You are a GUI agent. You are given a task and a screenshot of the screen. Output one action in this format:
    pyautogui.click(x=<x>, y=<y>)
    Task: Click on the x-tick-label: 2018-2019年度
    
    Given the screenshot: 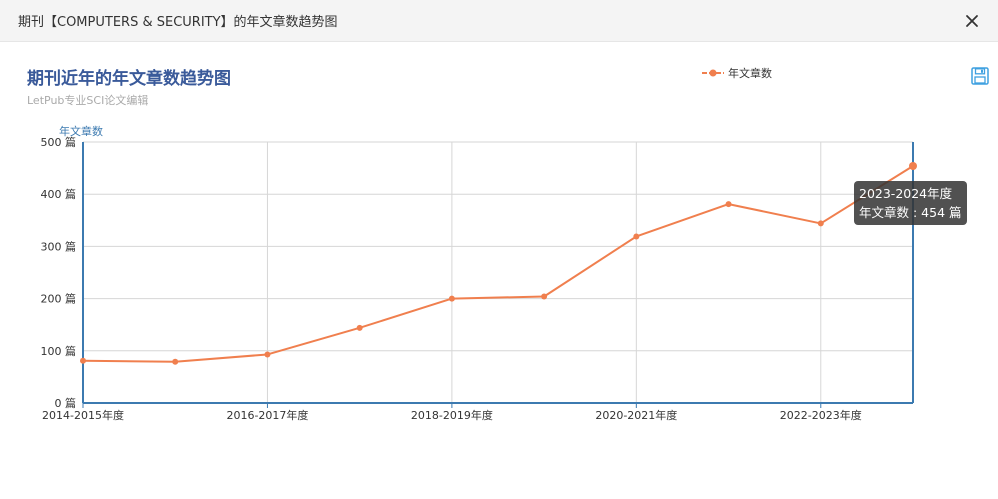 What is the action you would take?
    pyautogui.click(x=452, y=415)
    